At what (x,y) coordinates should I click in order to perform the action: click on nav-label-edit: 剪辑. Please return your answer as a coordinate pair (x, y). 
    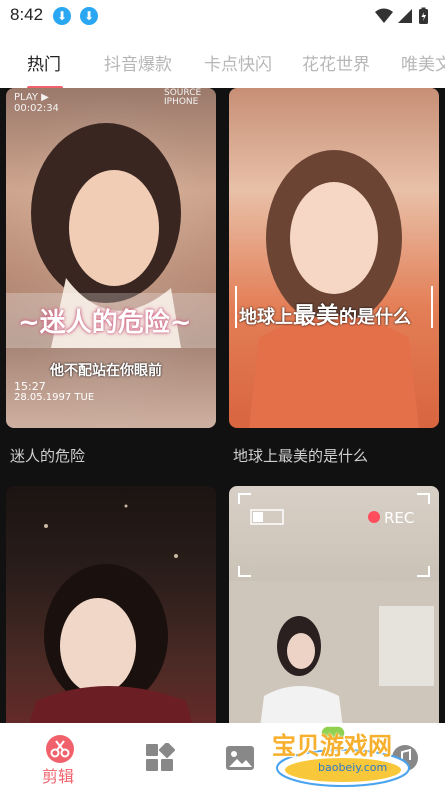
    Looking at the image, I should click on (58, 776).